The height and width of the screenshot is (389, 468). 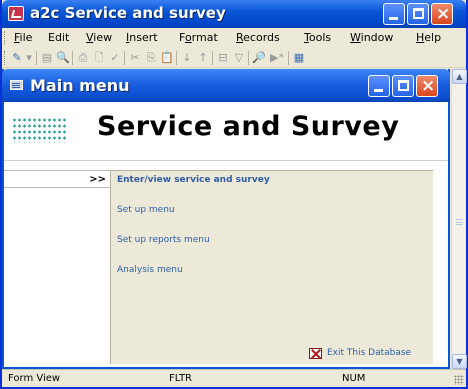 I want to click on menu-item-reports: Set up reports menu, so click(x=163, y=240).